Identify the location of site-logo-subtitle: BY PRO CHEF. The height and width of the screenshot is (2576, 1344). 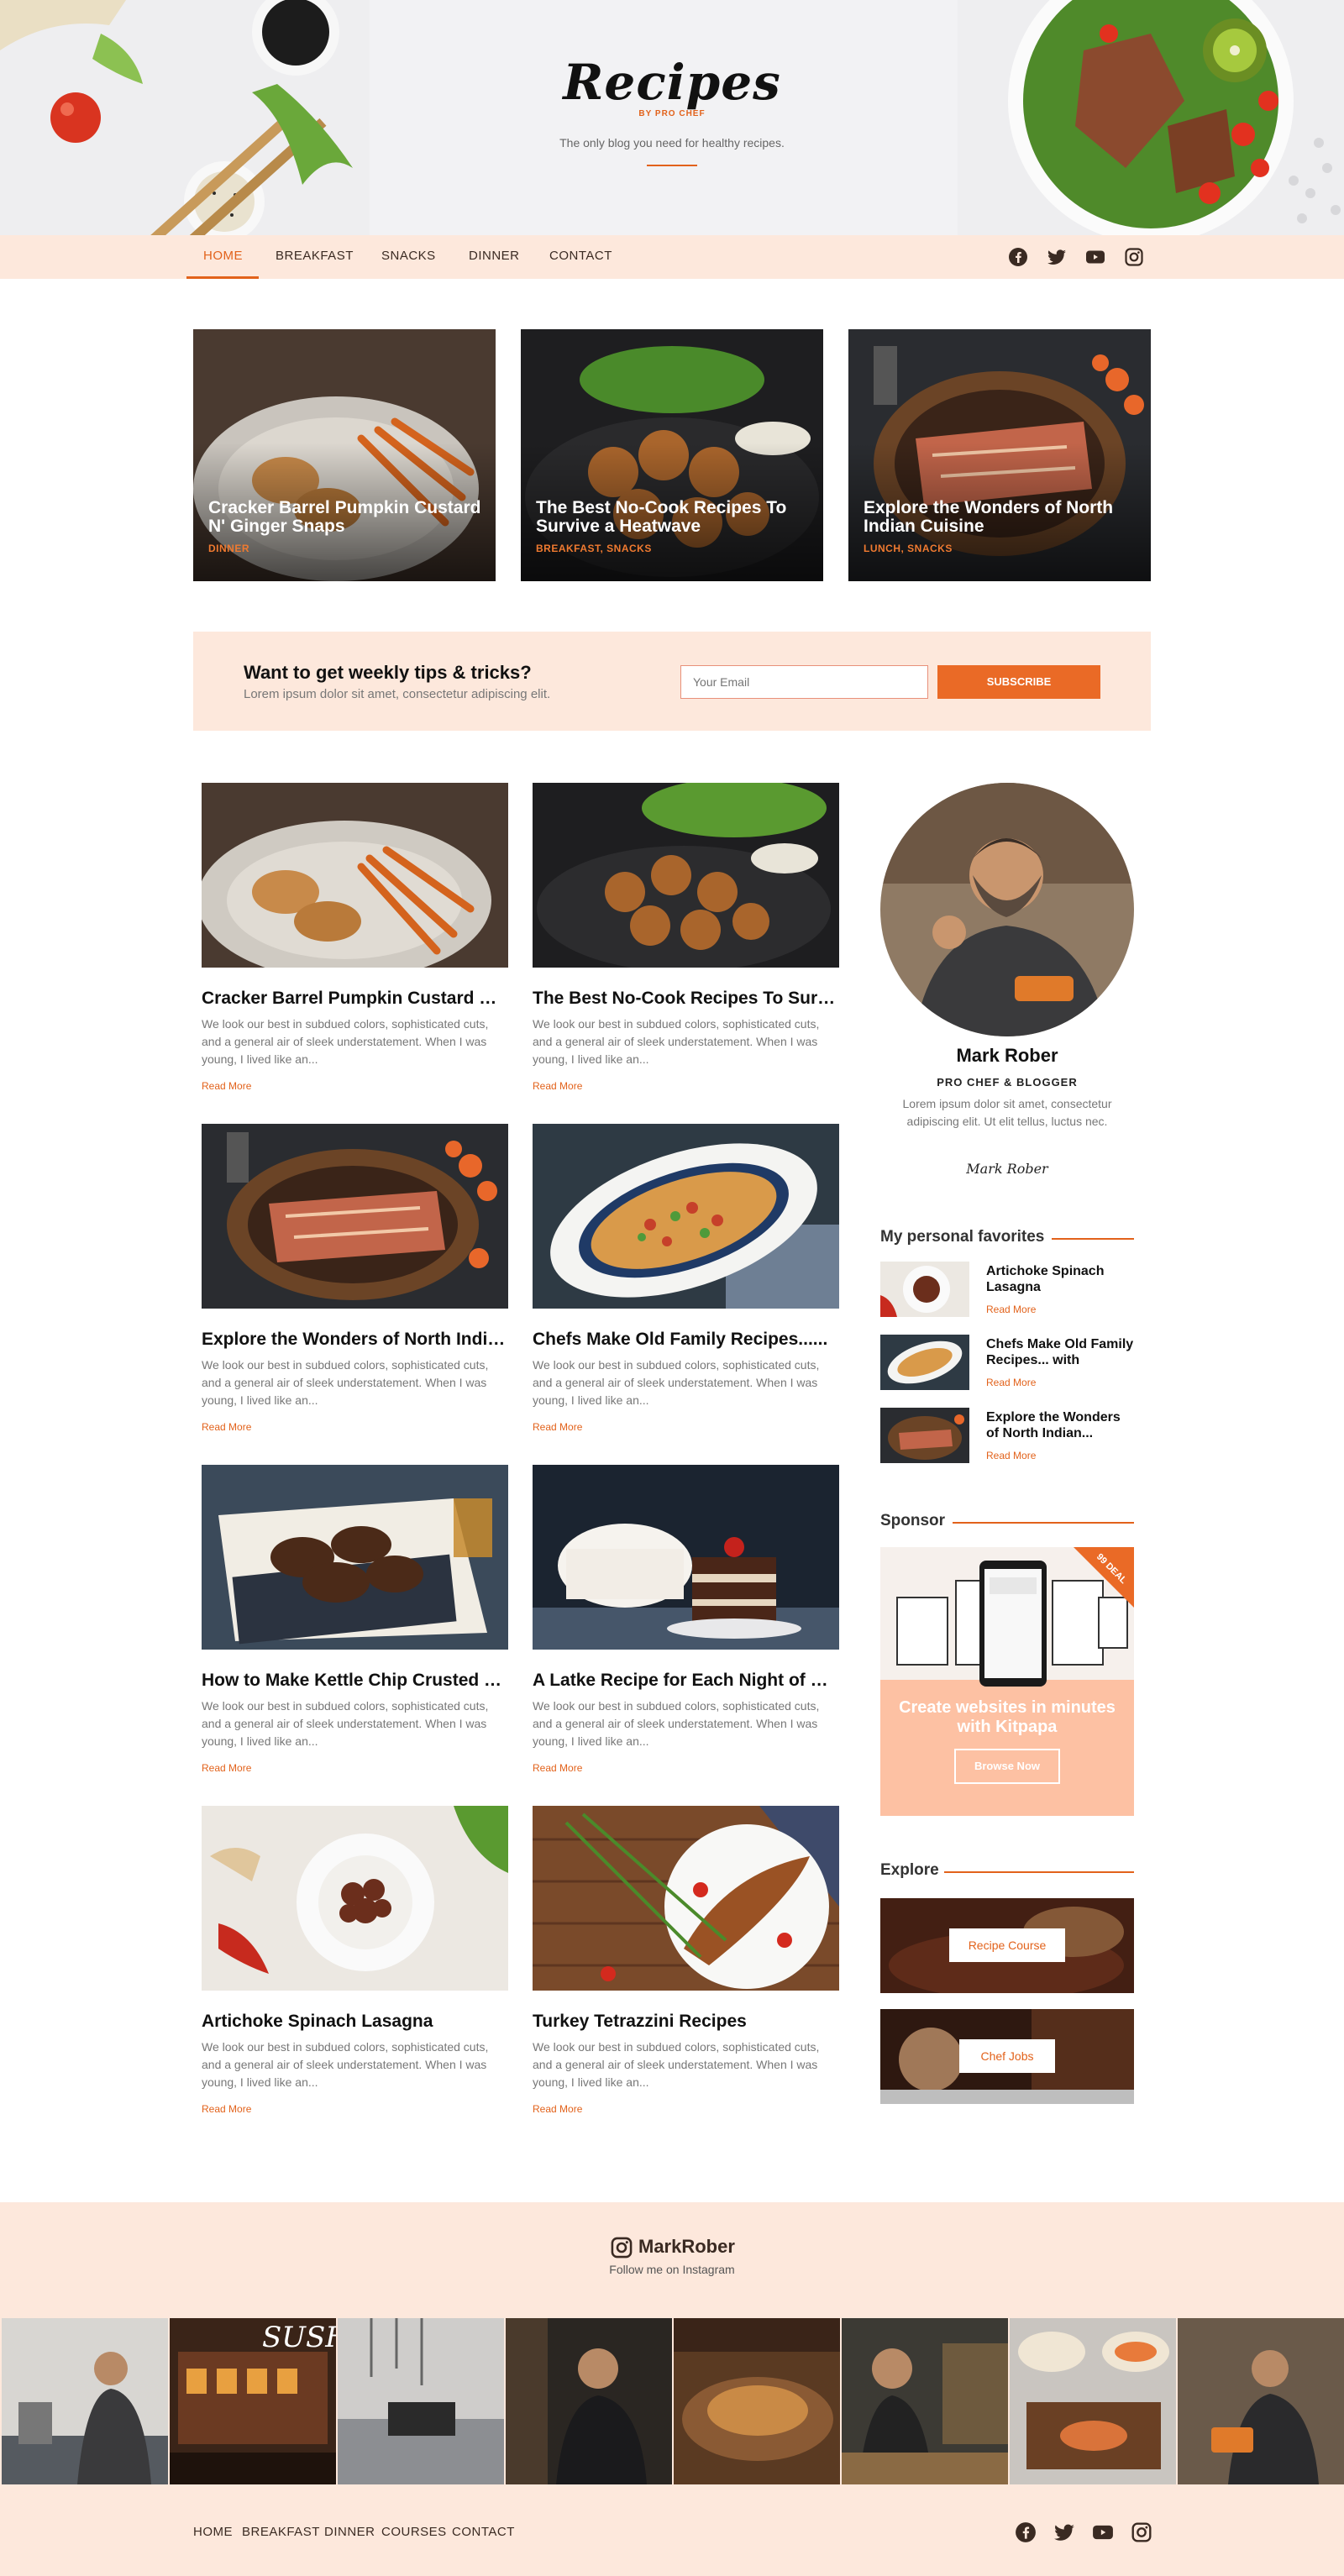
(672, 113).